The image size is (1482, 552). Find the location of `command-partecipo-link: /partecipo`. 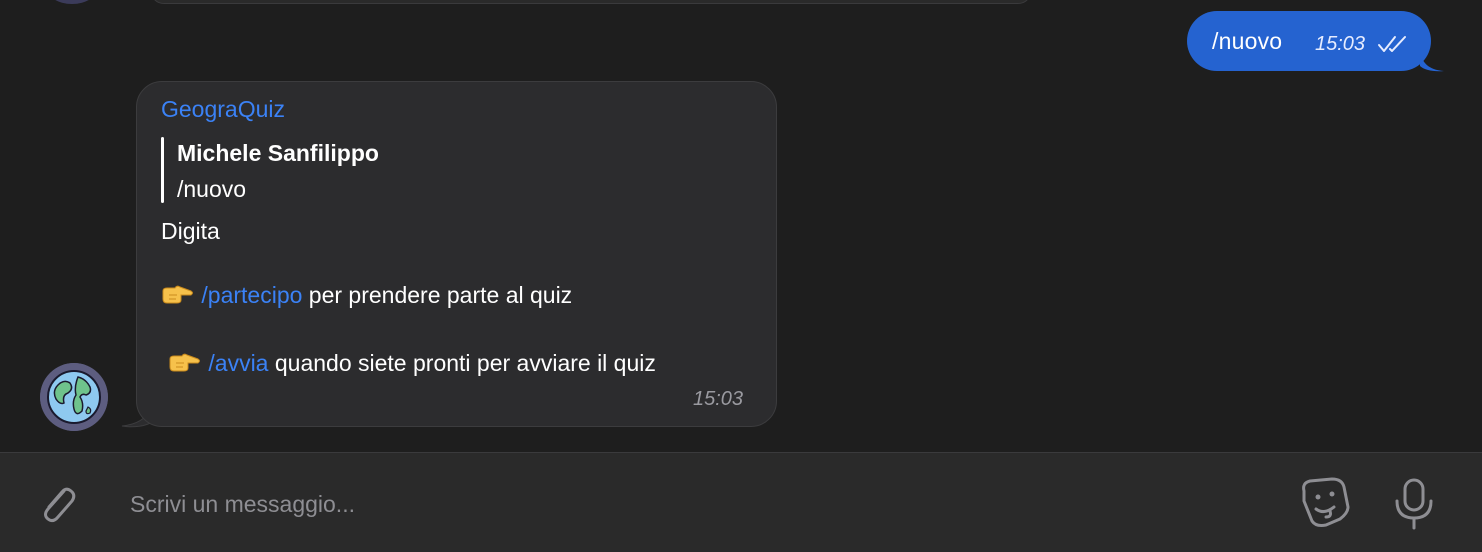

command-partecipo-link: /partecipo is located at coordinates (251, 295).